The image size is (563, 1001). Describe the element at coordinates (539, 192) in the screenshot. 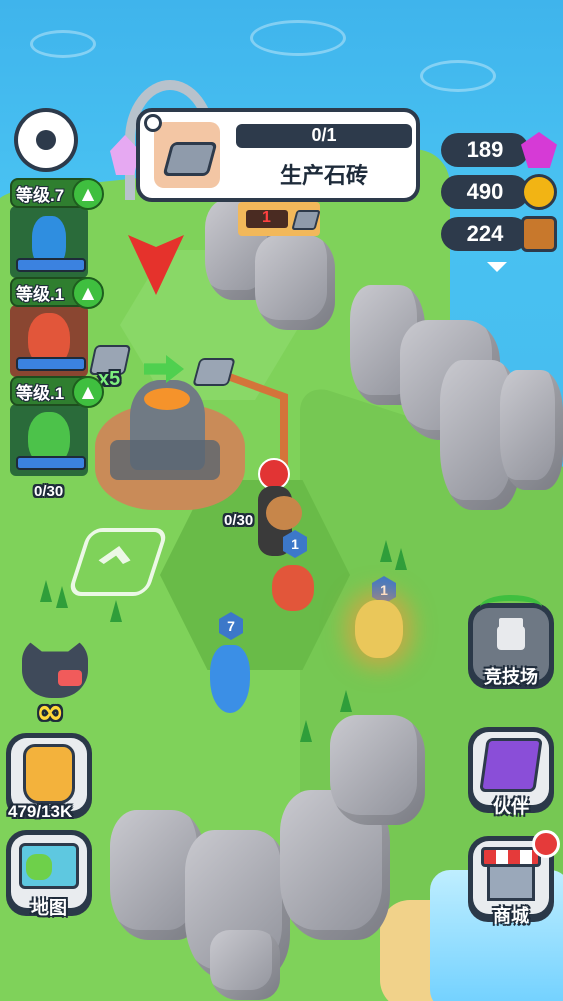

I see `gold-coin-icon` at that location.